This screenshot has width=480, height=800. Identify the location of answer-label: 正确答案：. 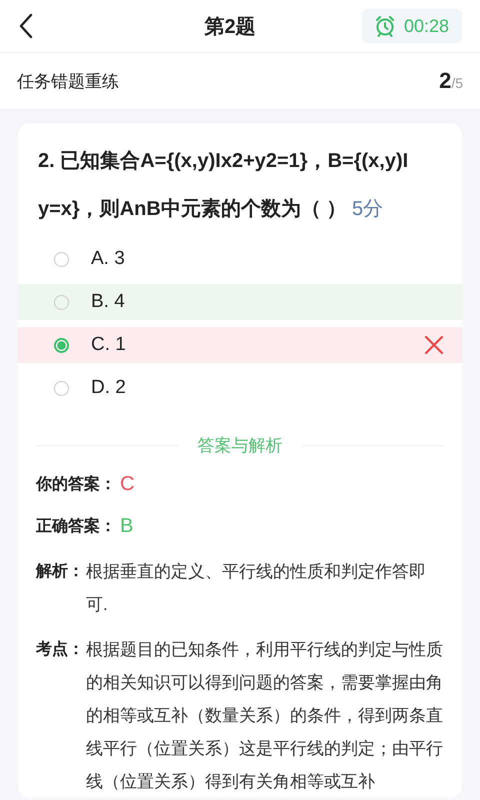
(76, 526).